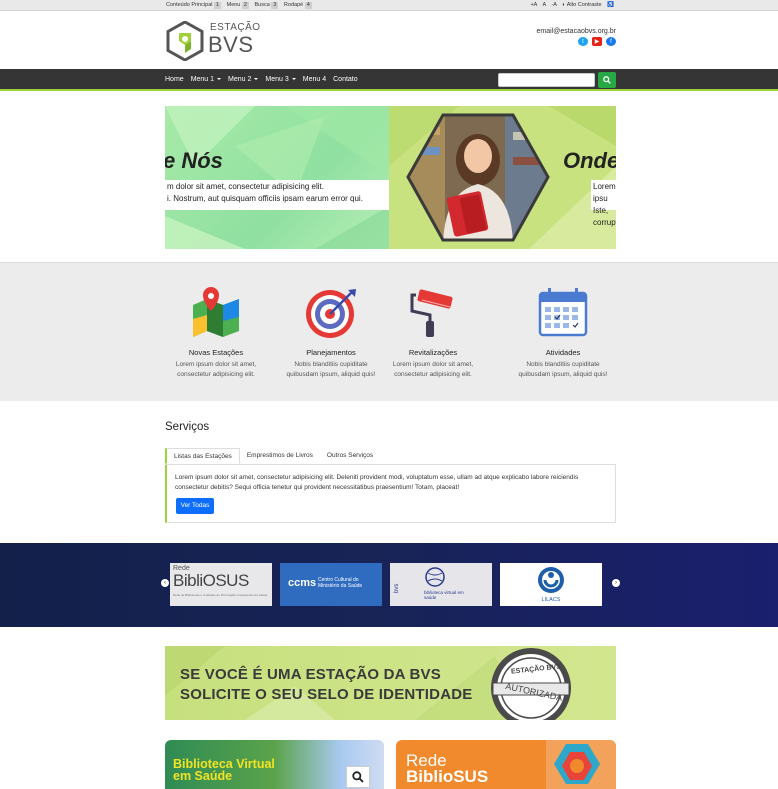 Image resolution: width=778 pixels, height=789 pixels. Describe the element at coordinates (551, 600) in the screenshot. I see `partner-logo-text: LILACS` at that location.